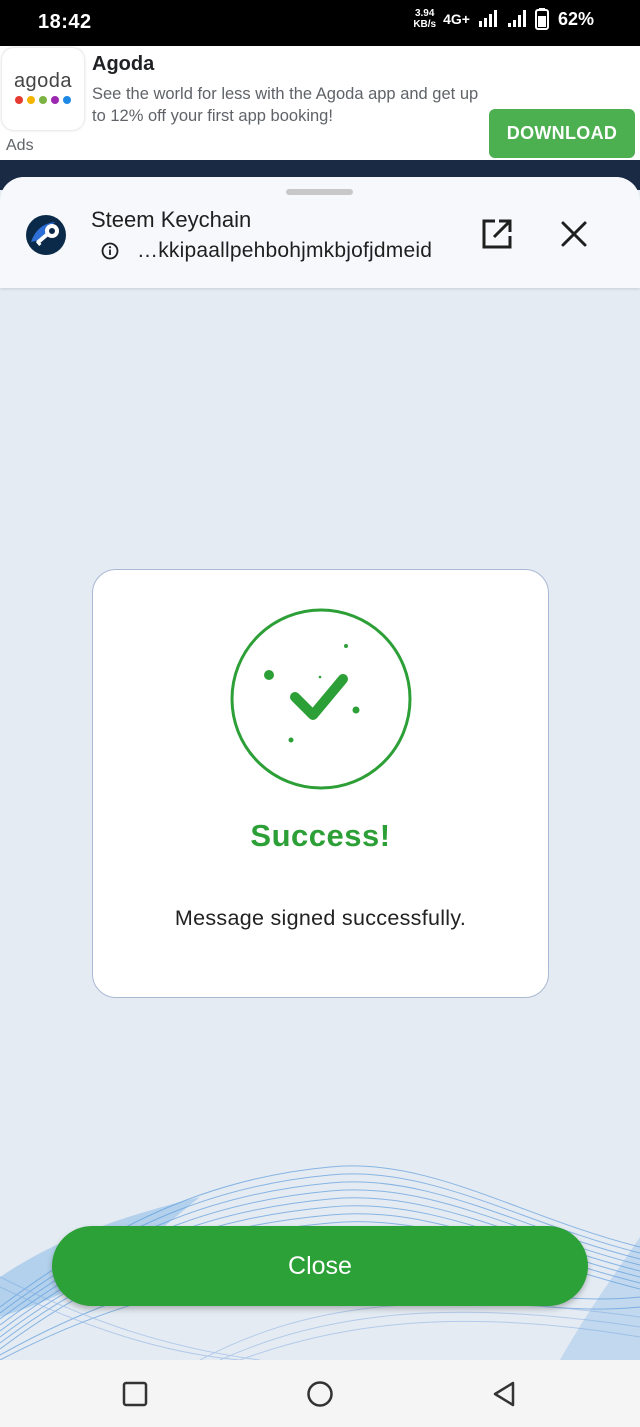 The height and width of the screenshot is (1427, 640). What do you see at coordinates (320, 23) in the screenshot?
I see `status-bar: 18:42 3.94 KB/s 4G+ 62%` at bounding box center [320, 23].